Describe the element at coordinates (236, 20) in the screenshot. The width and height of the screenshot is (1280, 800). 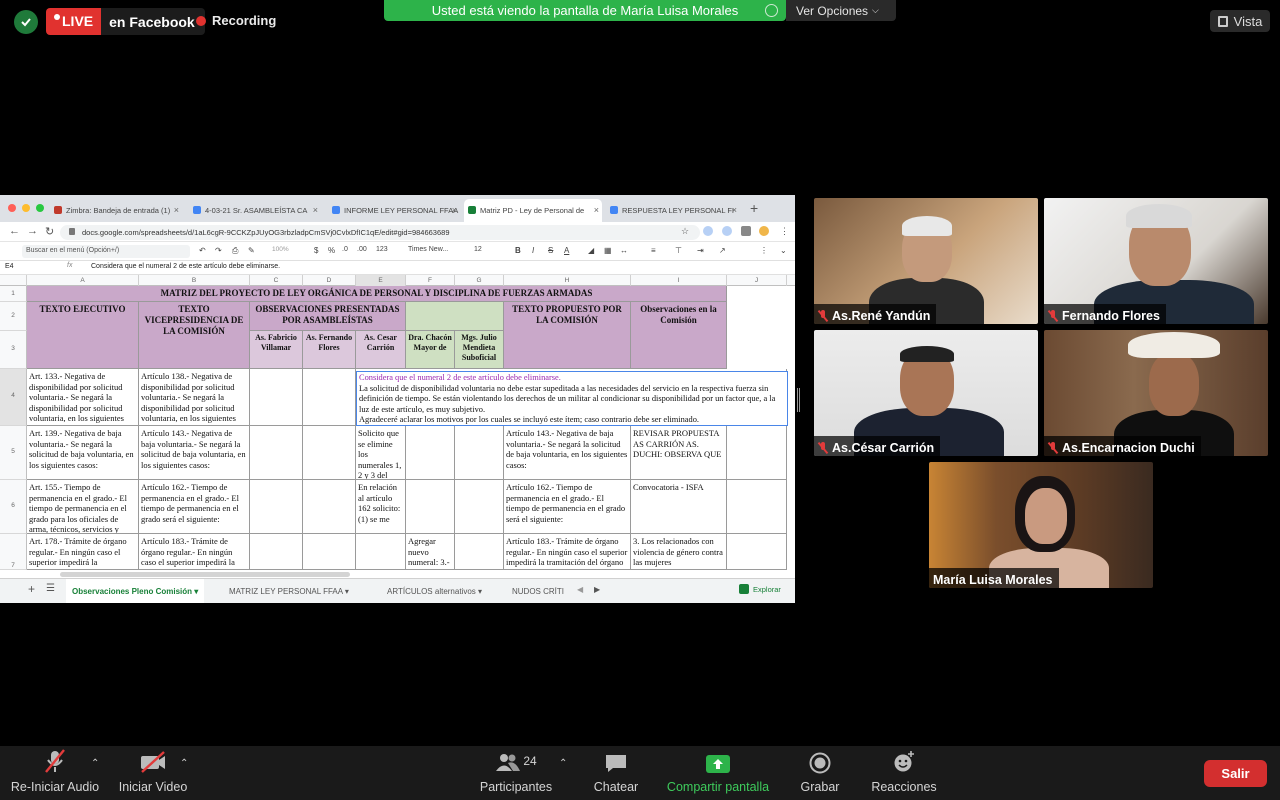
I see `recording-indicator: Recording` at that location.